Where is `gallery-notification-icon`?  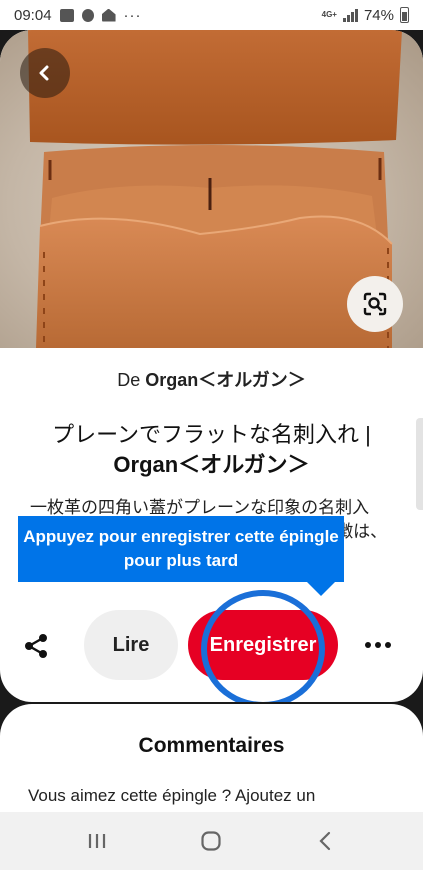
gallery-notification-icon is located at coordinates (66, 15).